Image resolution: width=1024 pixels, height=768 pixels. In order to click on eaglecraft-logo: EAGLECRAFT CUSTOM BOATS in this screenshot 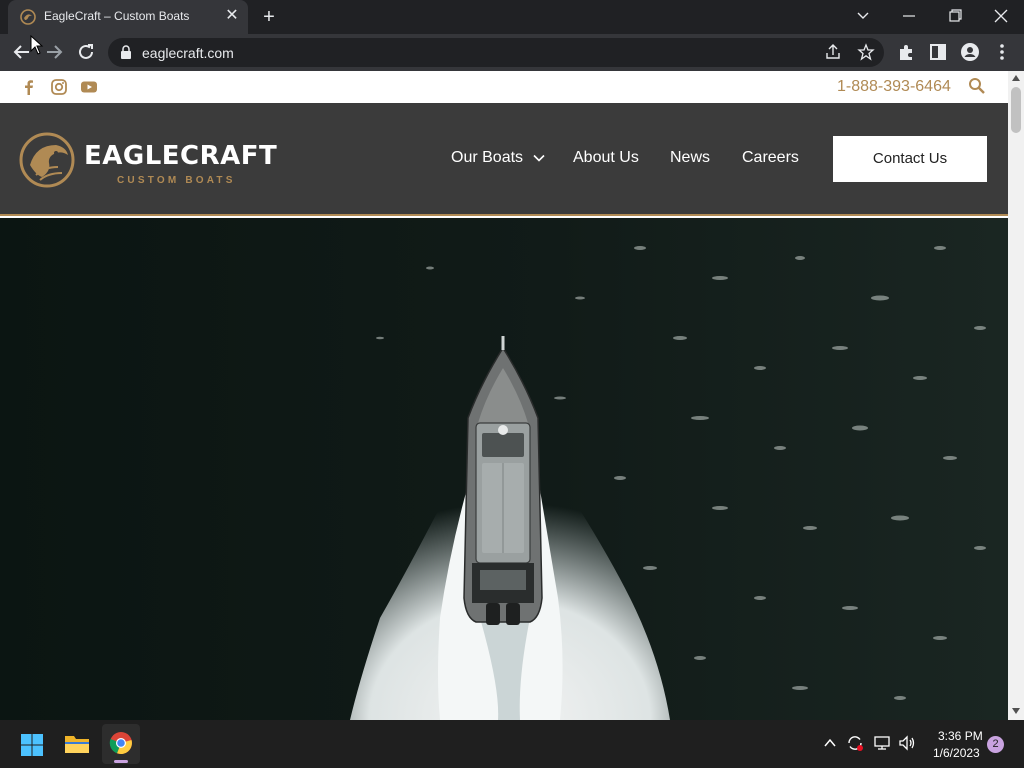, I will do `click(148, 161)`.